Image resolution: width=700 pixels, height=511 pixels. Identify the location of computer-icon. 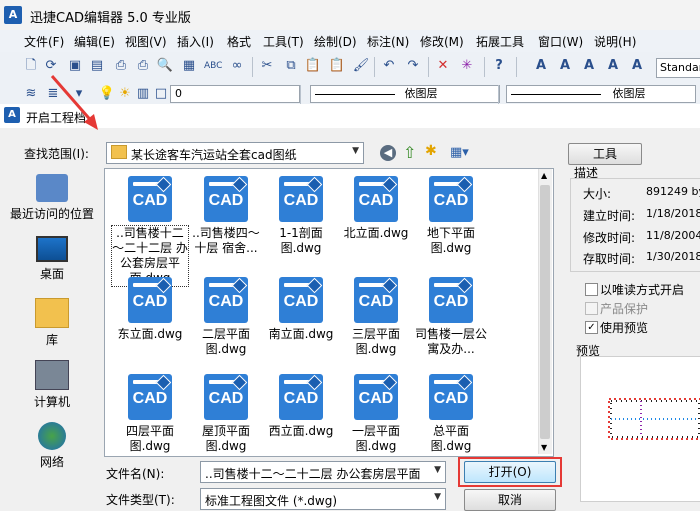
(52, 375).